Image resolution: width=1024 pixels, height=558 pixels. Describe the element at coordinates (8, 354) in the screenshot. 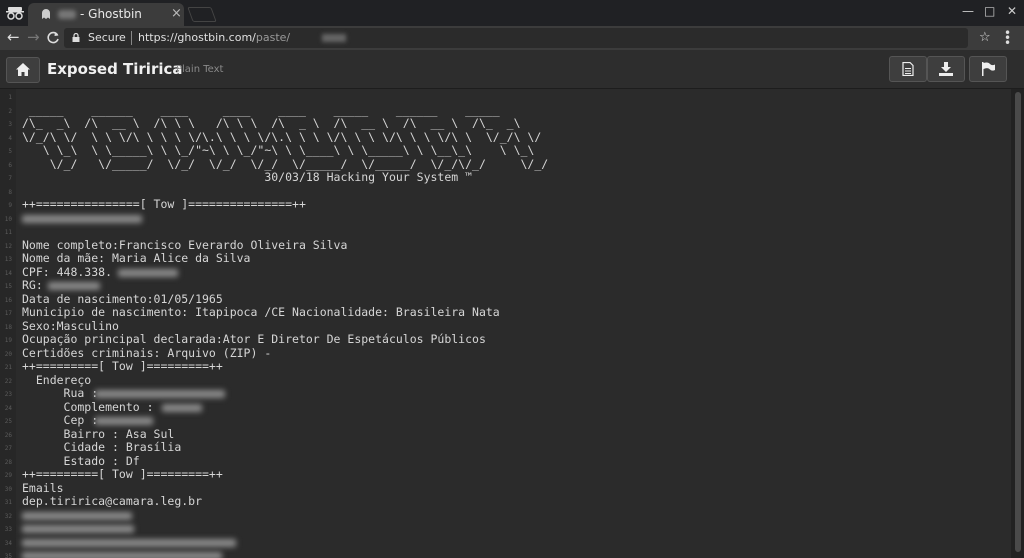

I see `line-number: 20` at that location.